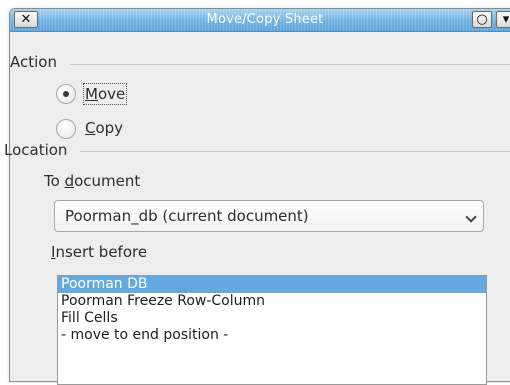 Image resolution: width=510 pixels, height=385 pixels. I want to click on window-title: Move/Copy Sheet, so click(265, 19).